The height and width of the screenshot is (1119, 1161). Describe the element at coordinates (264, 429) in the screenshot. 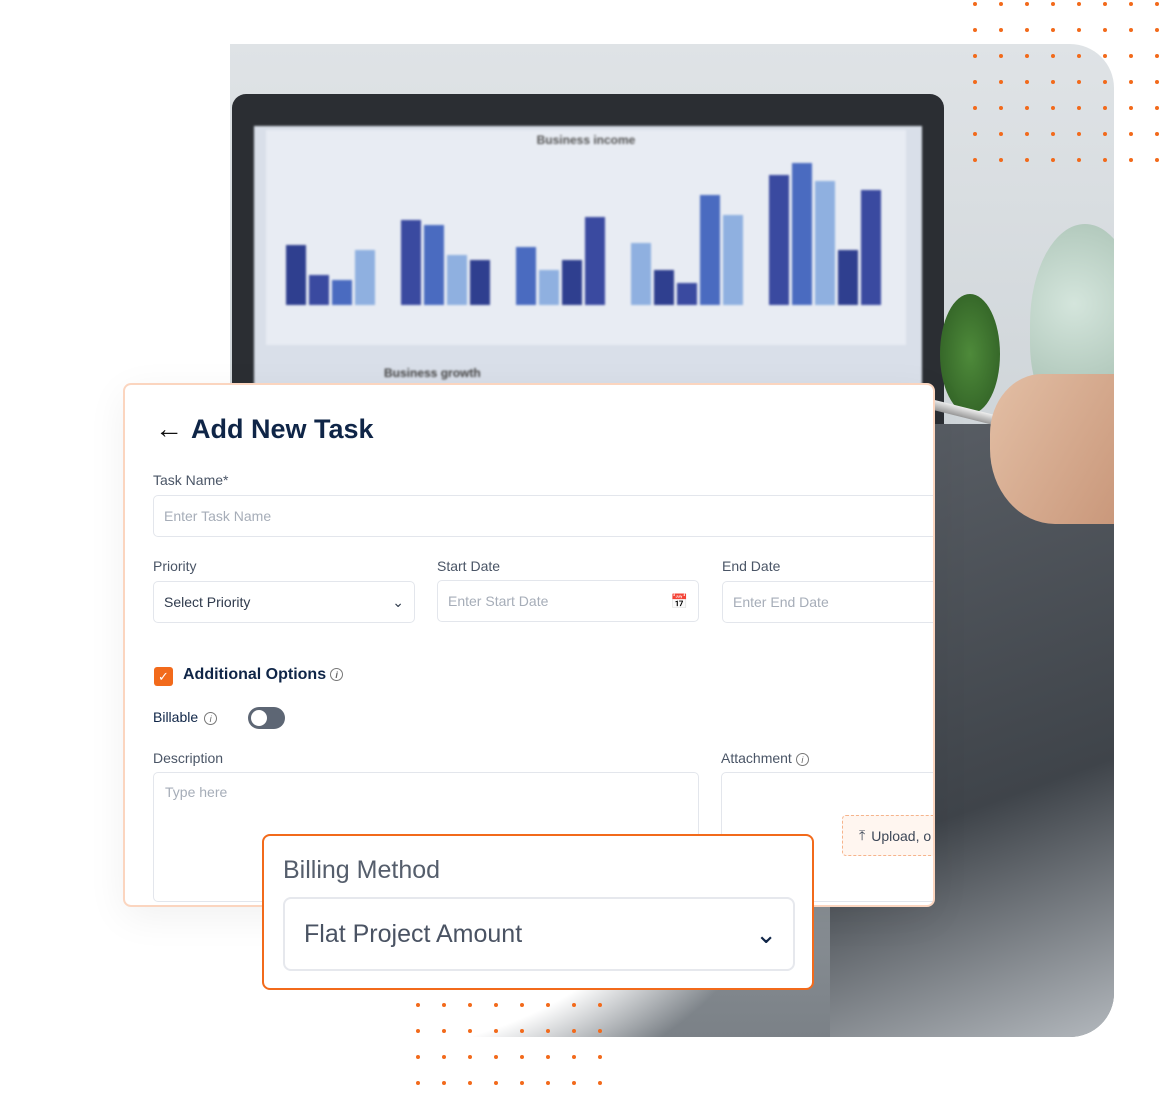

I see `page-title: ← Add New Task` at that location.